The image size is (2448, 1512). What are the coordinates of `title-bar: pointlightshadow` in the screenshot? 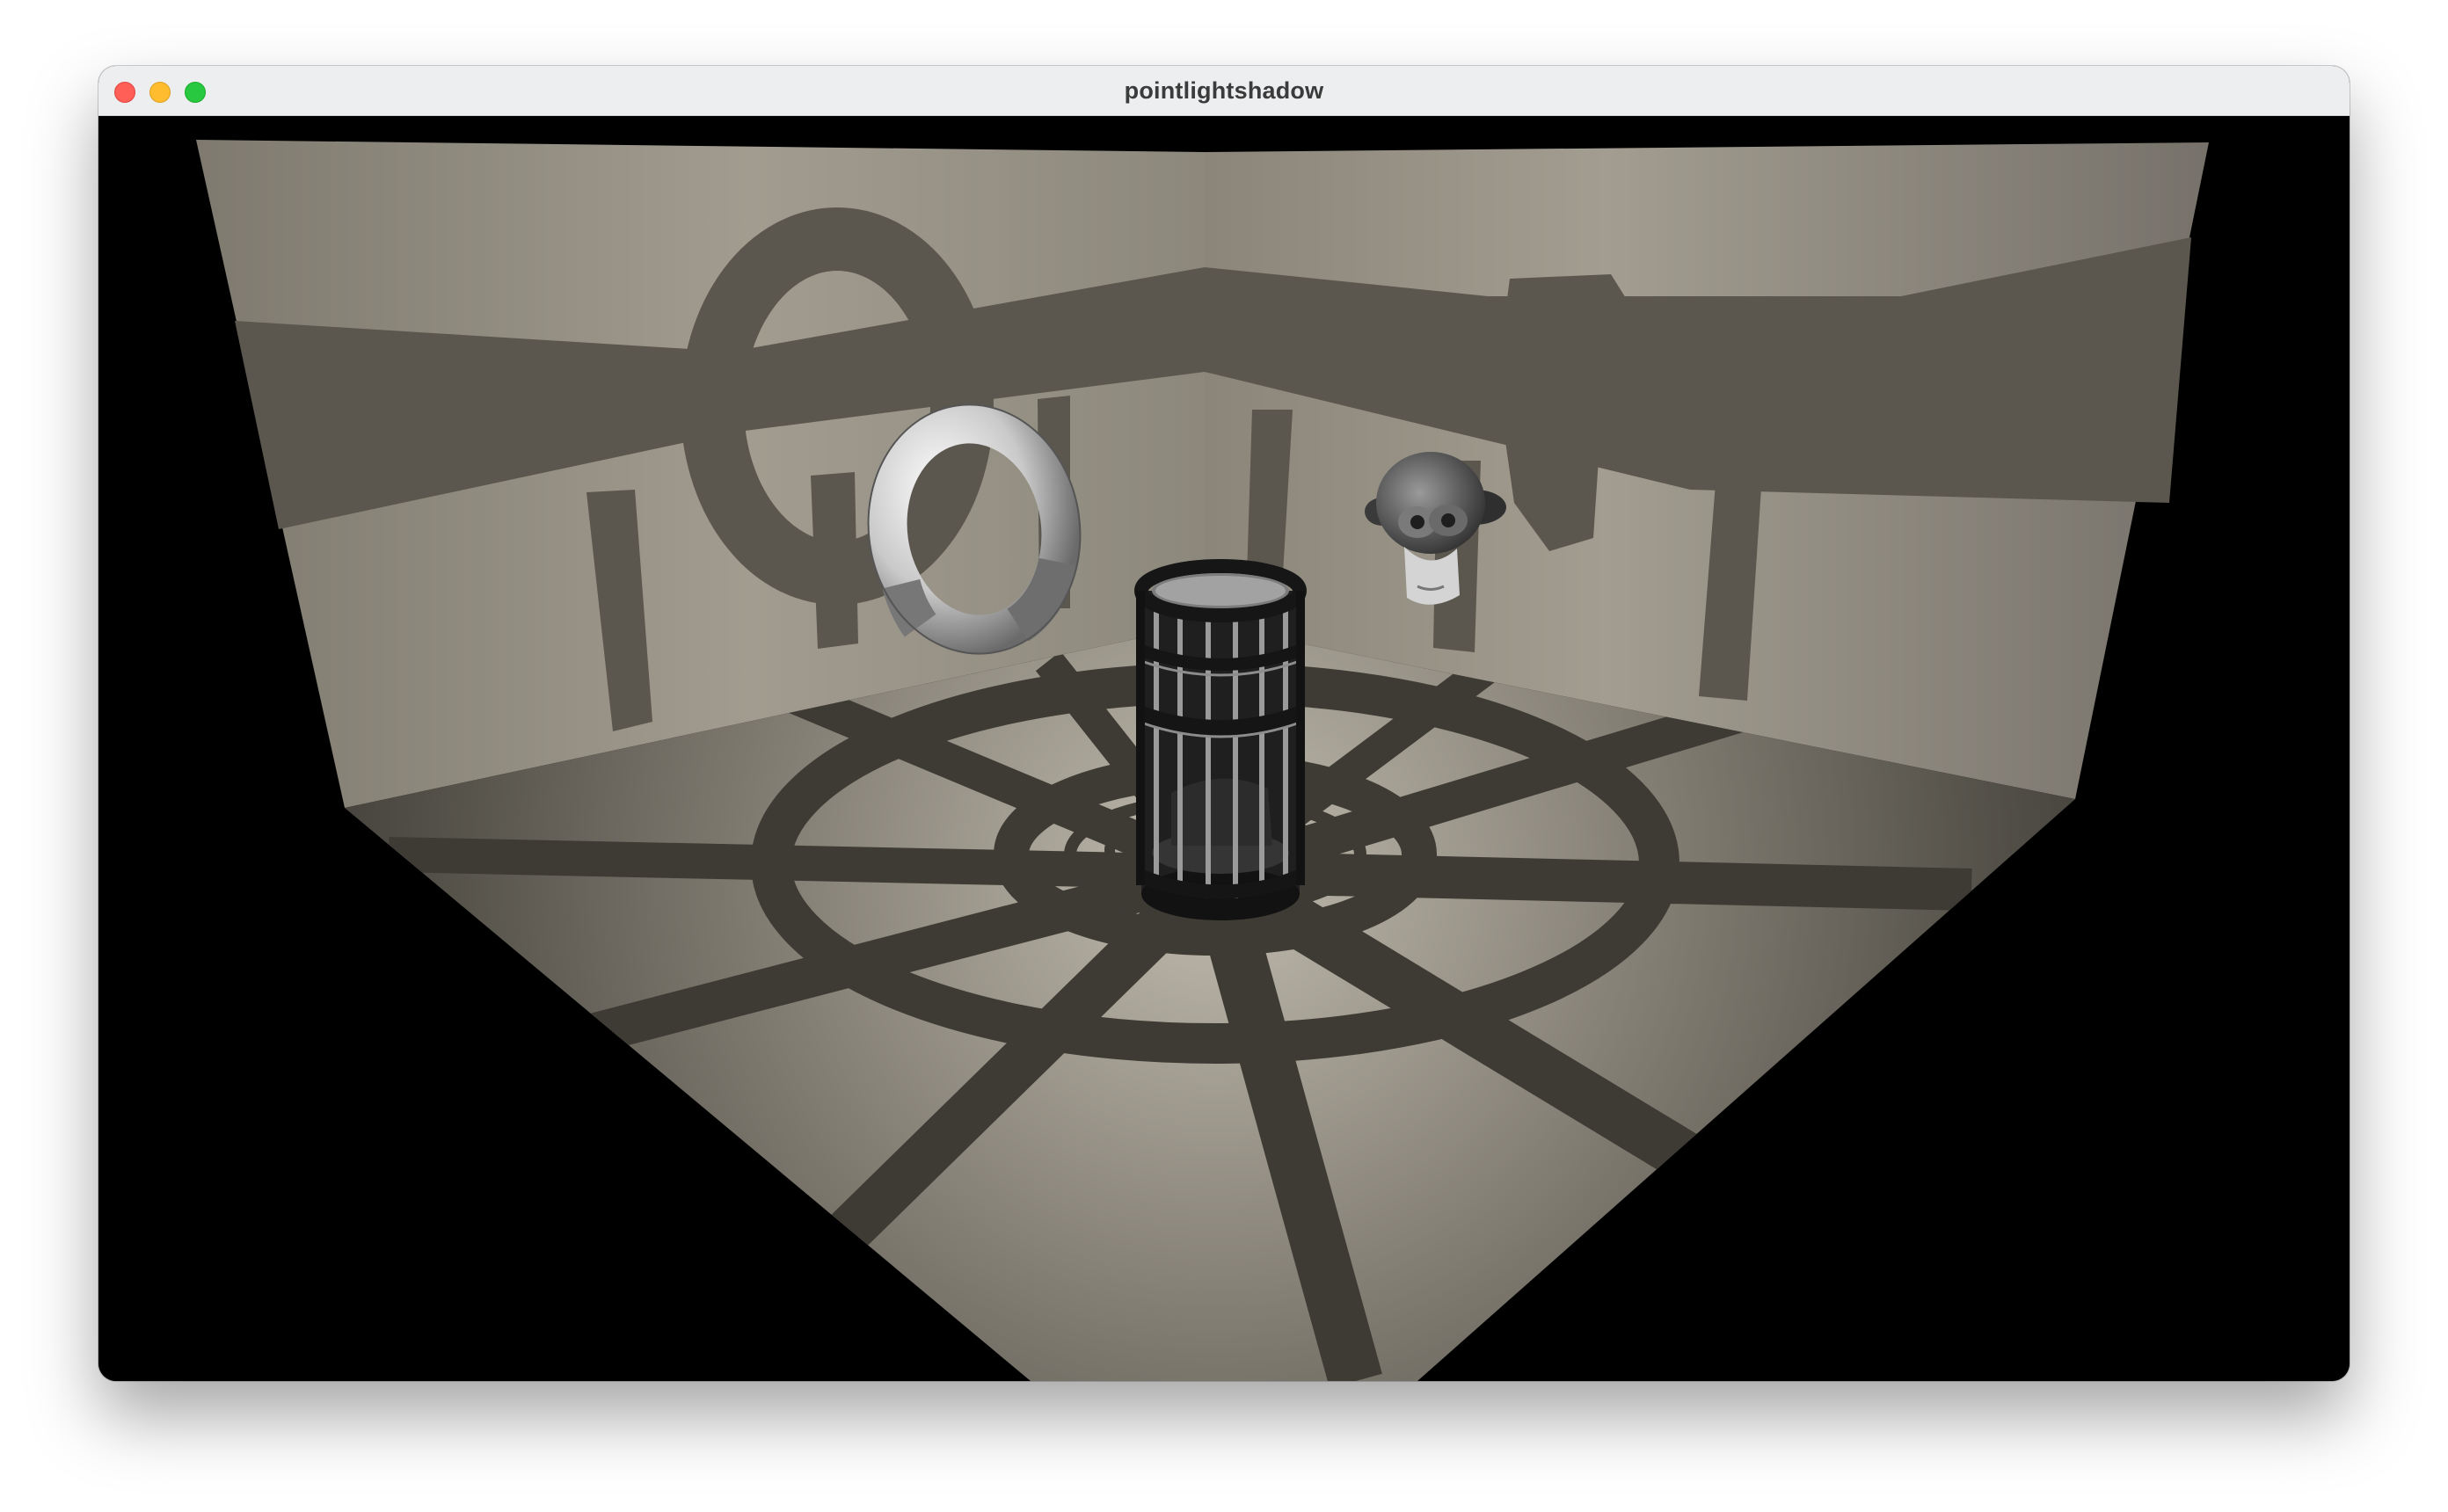 It's located at (1224, 91).